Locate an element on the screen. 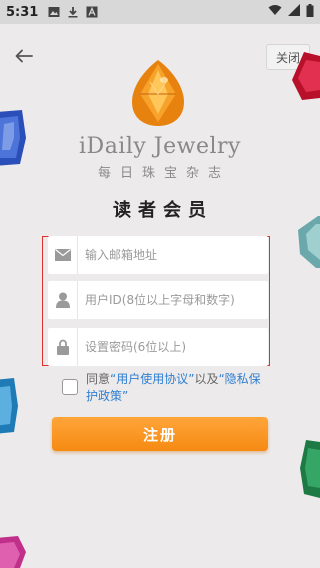 Image resolution: width=320 pixels, height=568 pixels. battery-icon is located at coordinates (310, 12).